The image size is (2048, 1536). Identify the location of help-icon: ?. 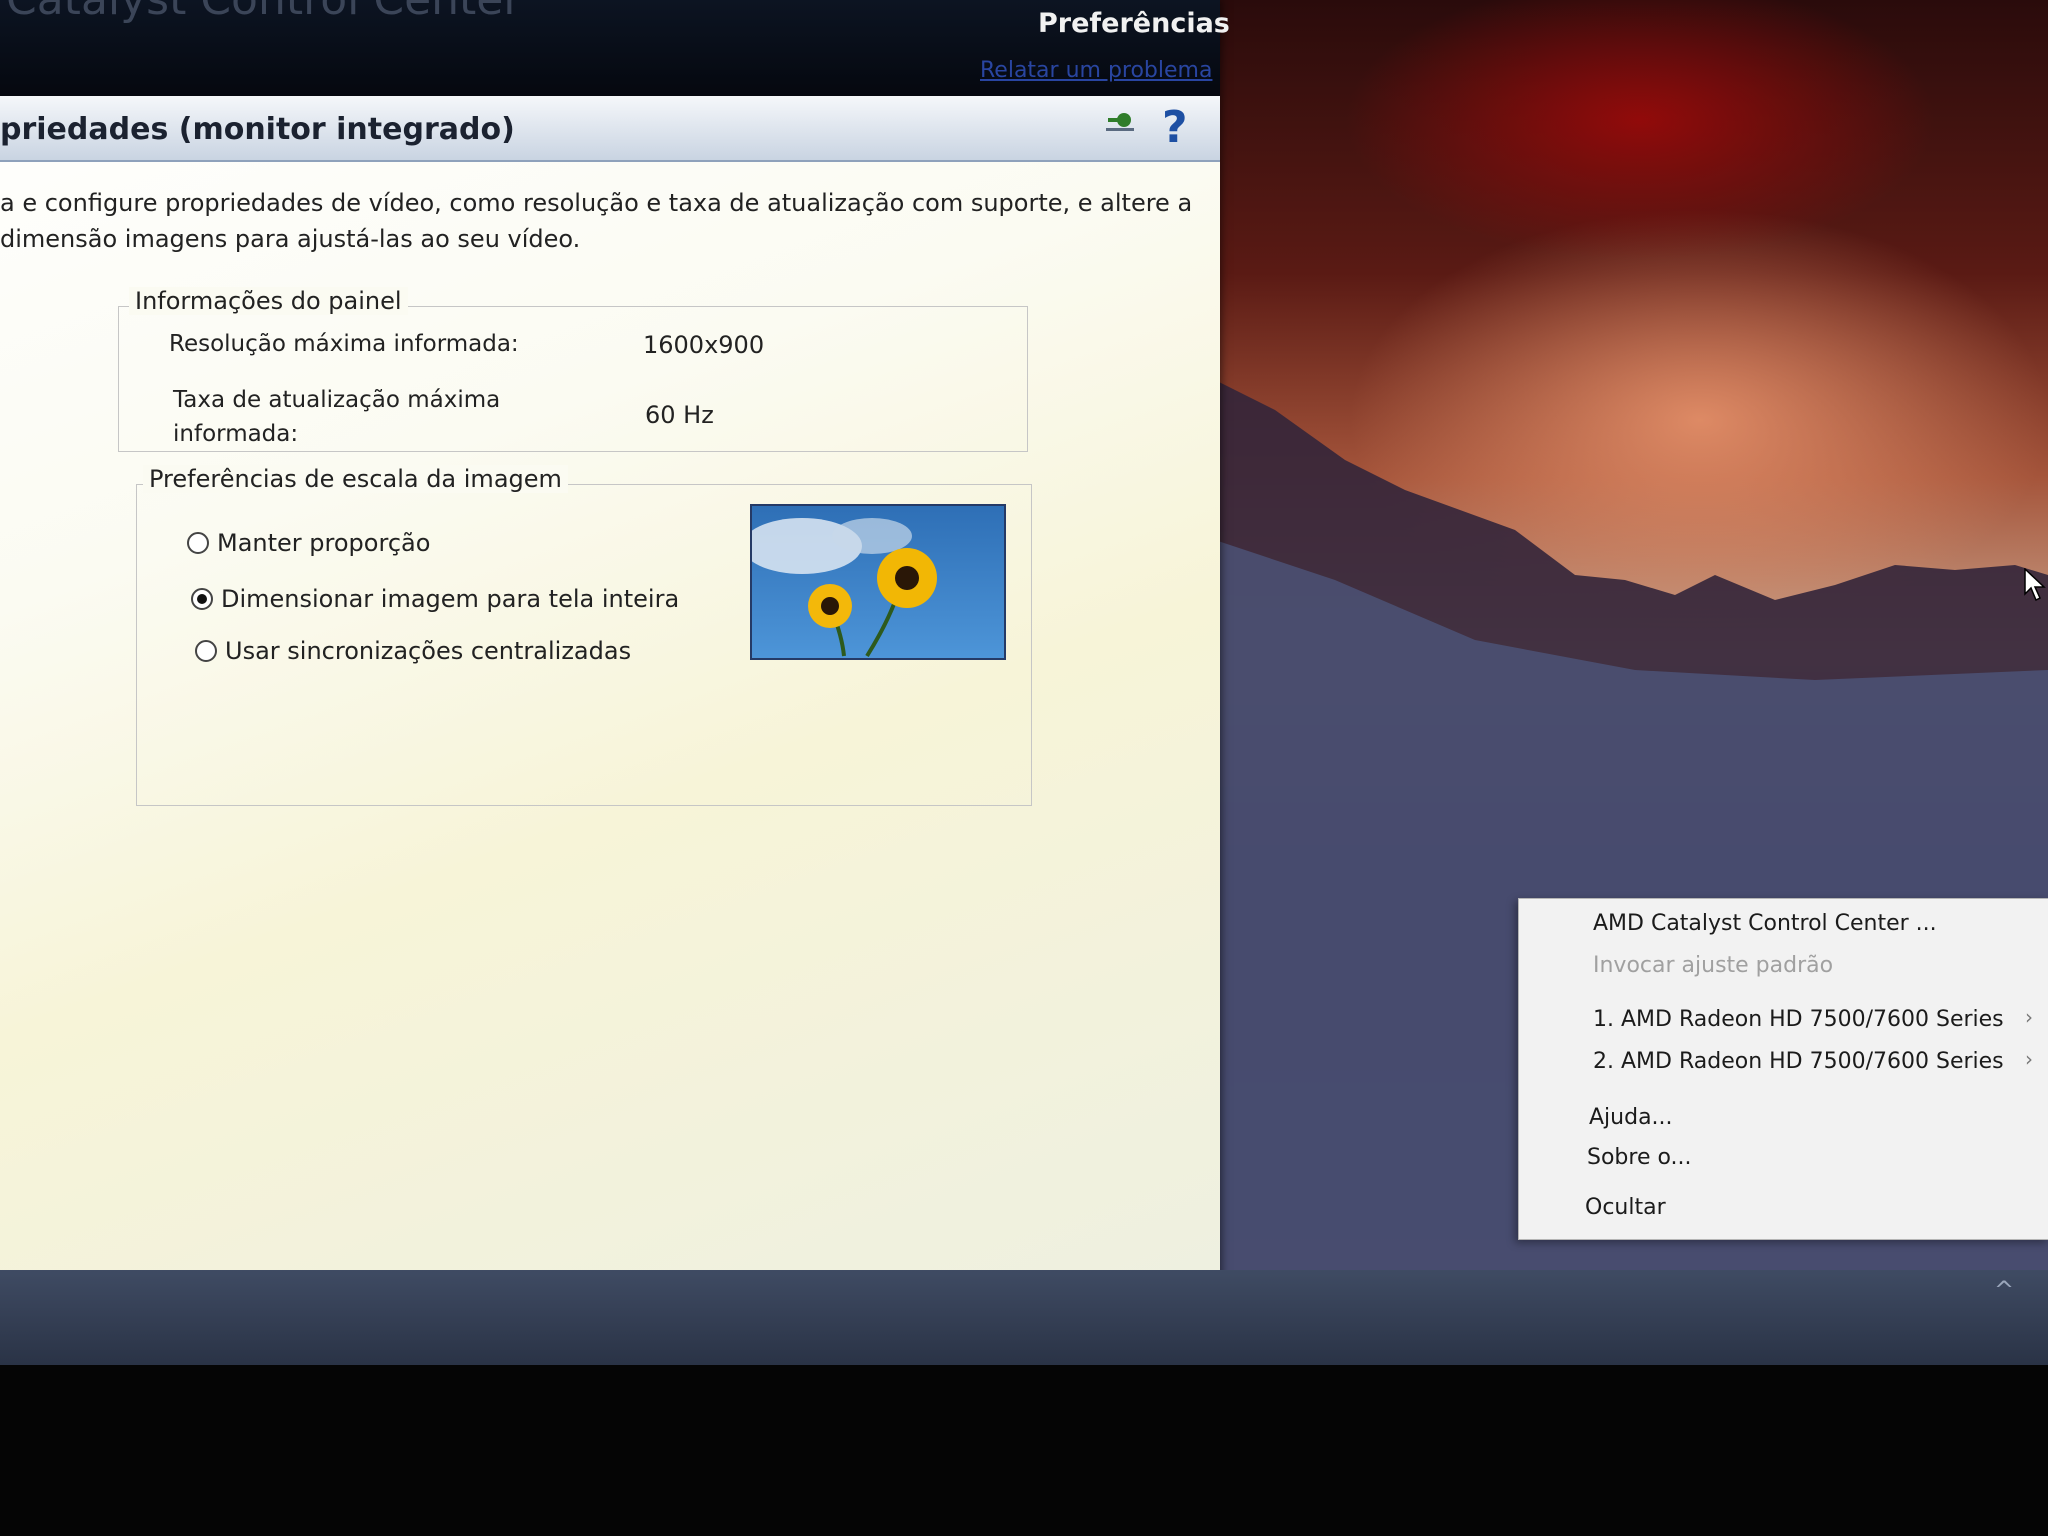
(1175, 127).